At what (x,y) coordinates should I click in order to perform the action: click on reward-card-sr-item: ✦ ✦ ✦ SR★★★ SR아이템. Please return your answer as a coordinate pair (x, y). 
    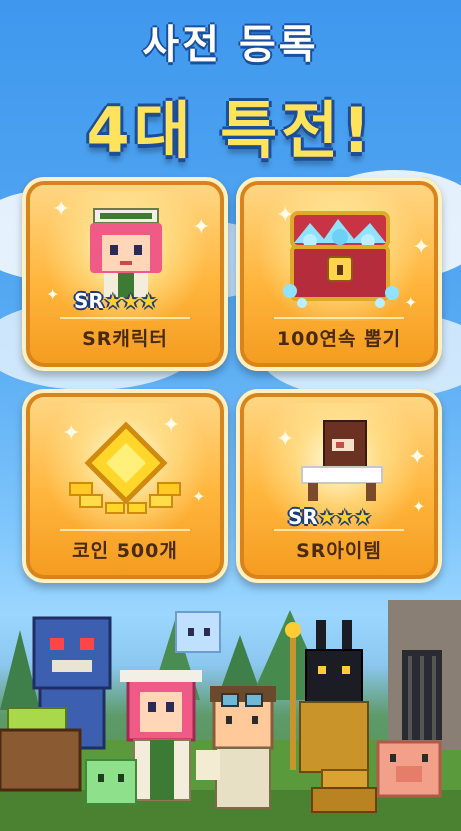
    Looking at the image, I should click on (339, 486).